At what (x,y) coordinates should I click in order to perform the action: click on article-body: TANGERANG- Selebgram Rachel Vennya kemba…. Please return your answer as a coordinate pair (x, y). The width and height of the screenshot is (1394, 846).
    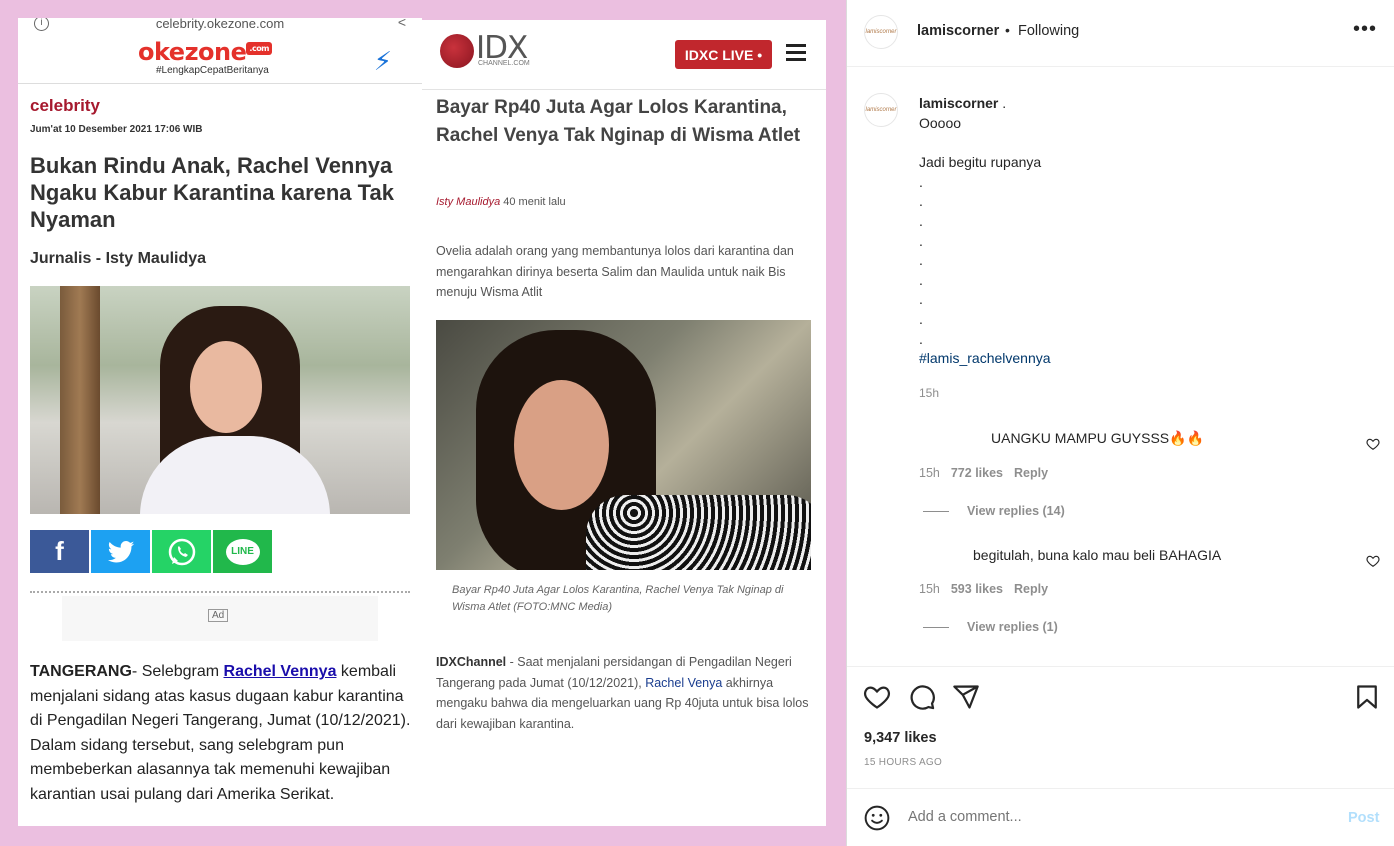
    Looking at the image, I should click on (220, 733).